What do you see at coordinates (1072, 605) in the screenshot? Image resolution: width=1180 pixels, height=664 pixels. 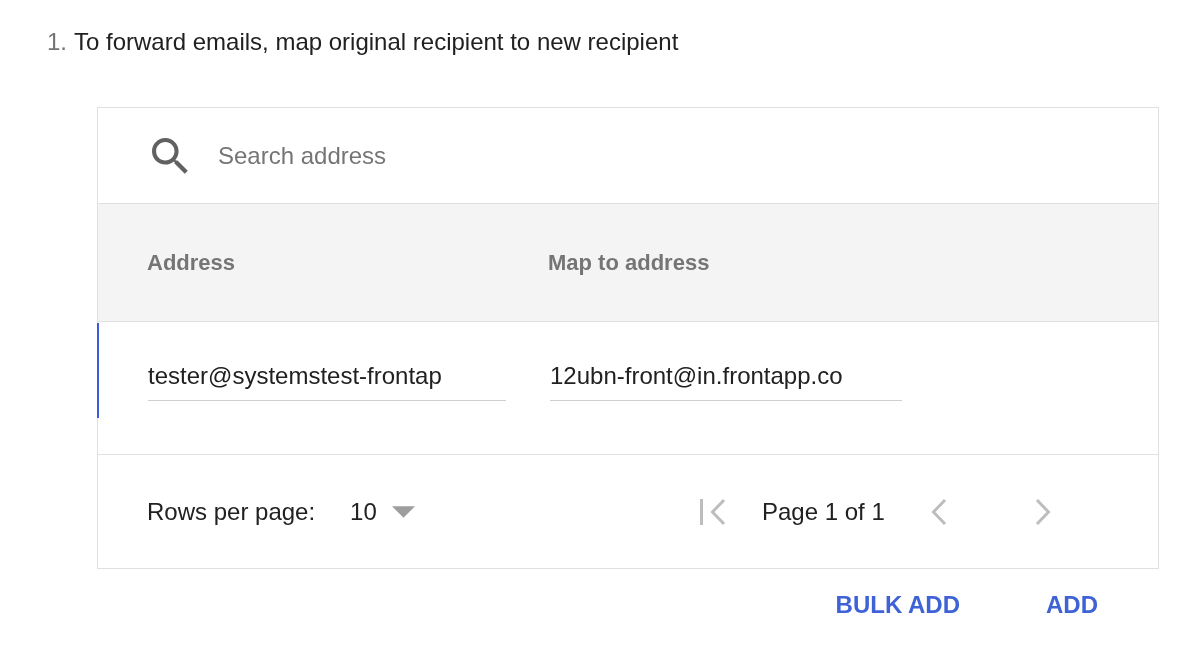 I see `add-button: ADD` at bounding box center [1072, 605].